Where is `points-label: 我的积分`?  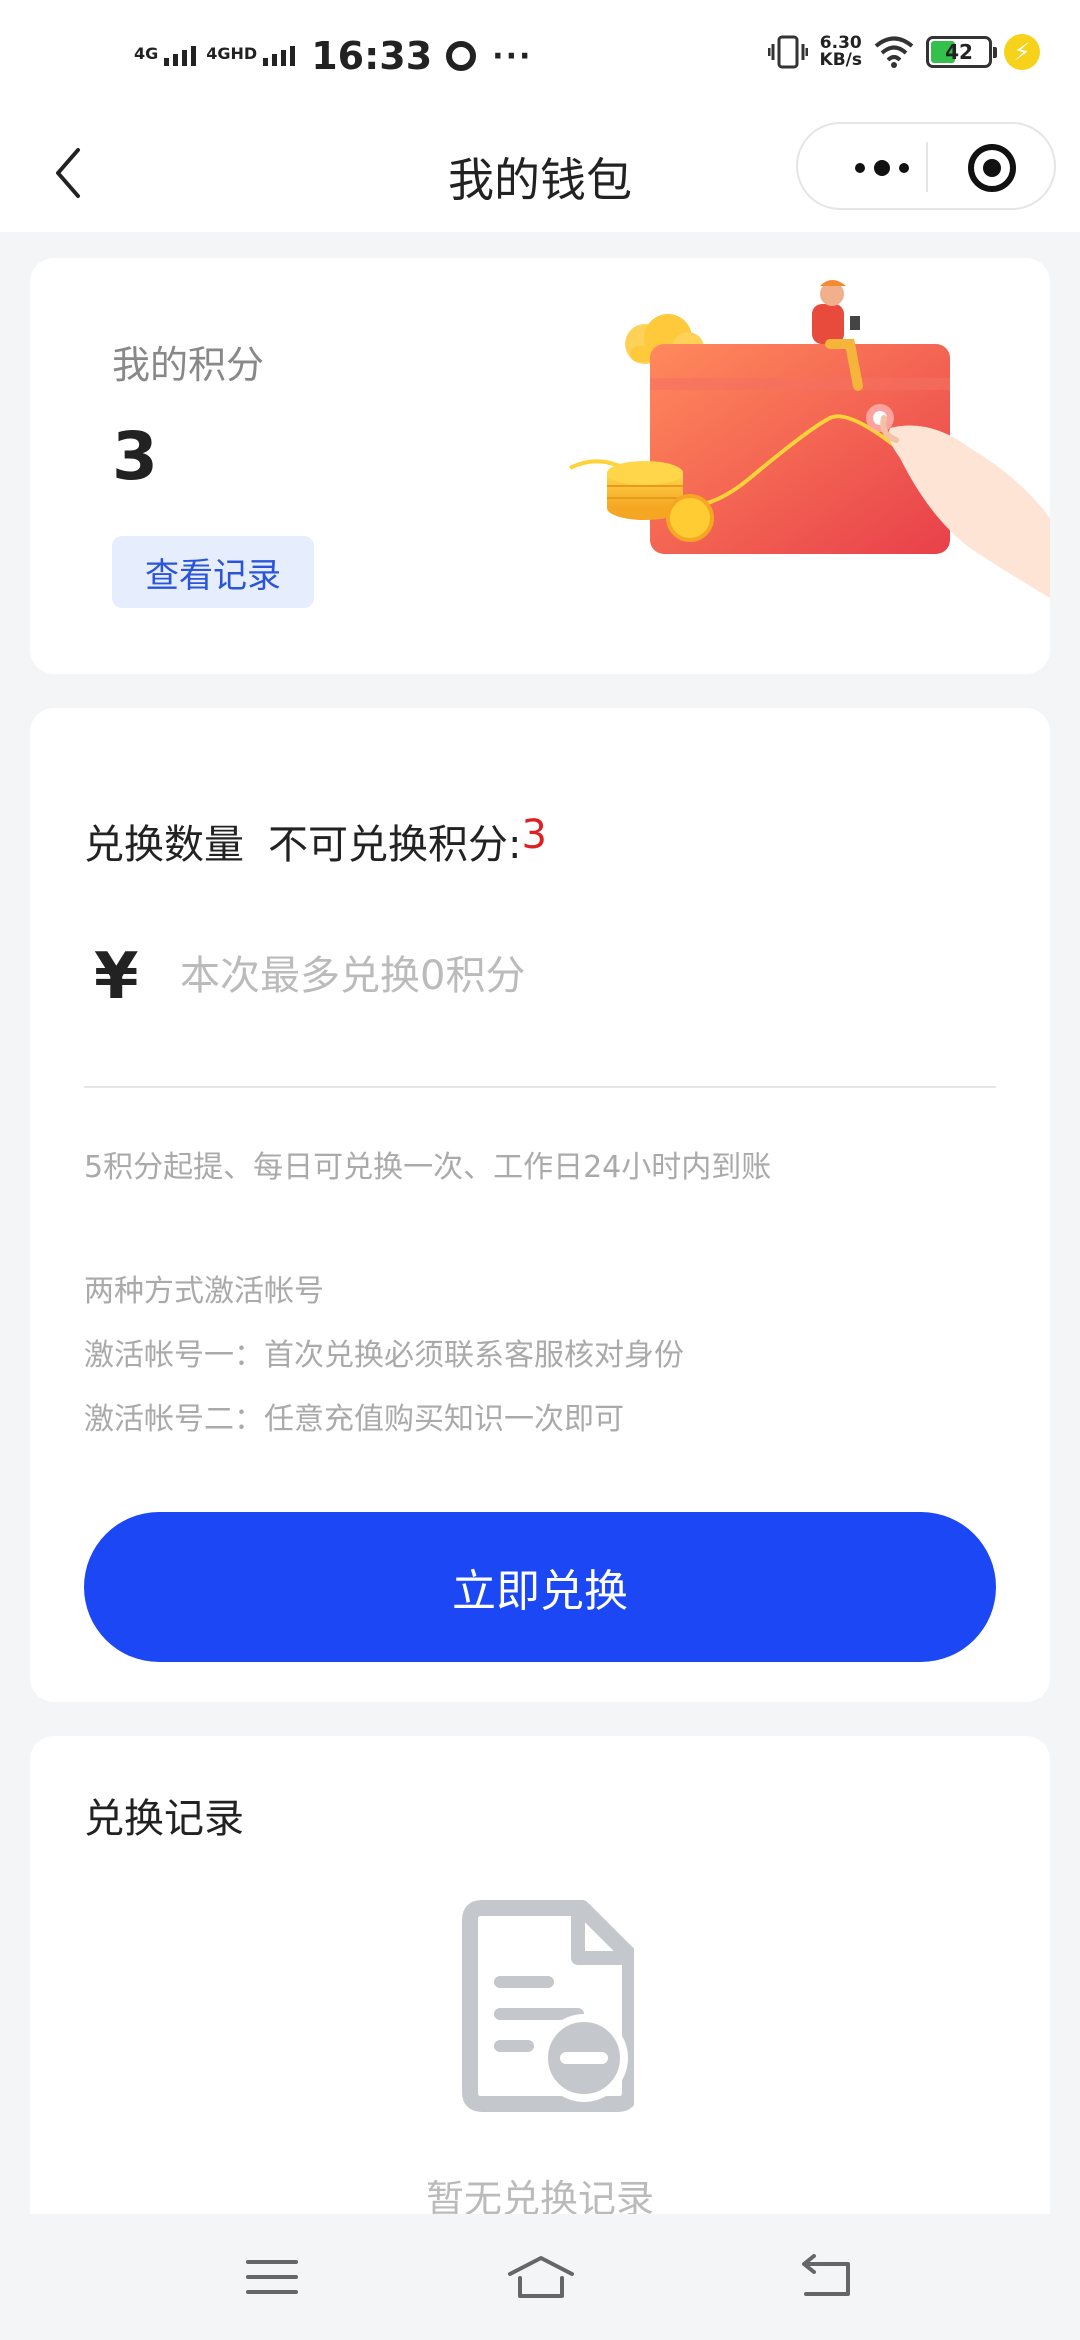
points-label: 我的积分 is located at coordinates (188, 365).